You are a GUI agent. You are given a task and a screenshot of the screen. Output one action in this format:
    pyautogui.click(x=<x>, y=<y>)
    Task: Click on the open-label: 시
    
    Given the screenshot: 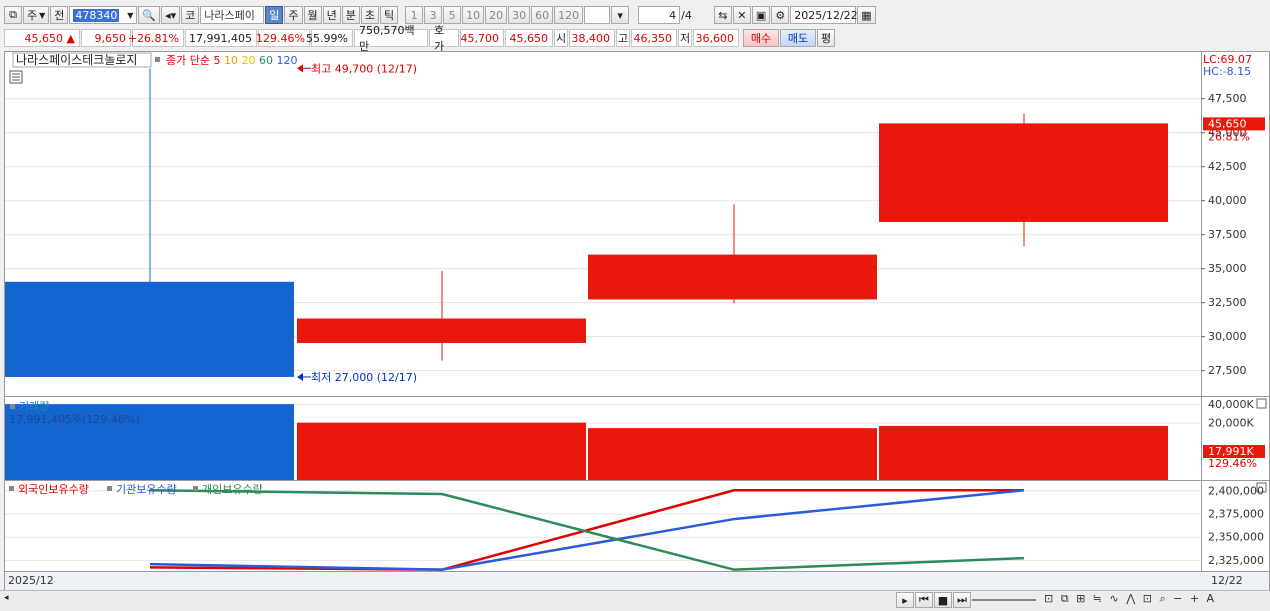 What is the action you would take?
    pyautogui.click(x=561, y=38)
    